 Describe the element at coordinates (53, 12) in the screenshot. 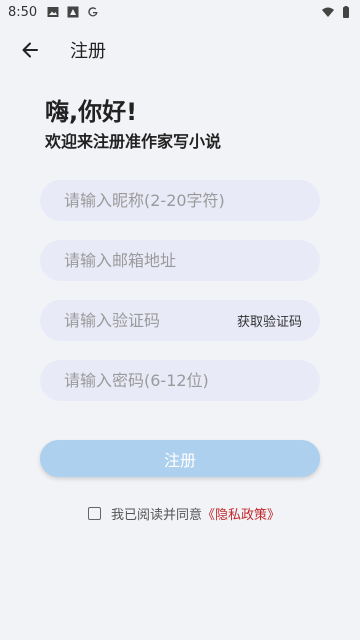

I see `image-icon` at that location.